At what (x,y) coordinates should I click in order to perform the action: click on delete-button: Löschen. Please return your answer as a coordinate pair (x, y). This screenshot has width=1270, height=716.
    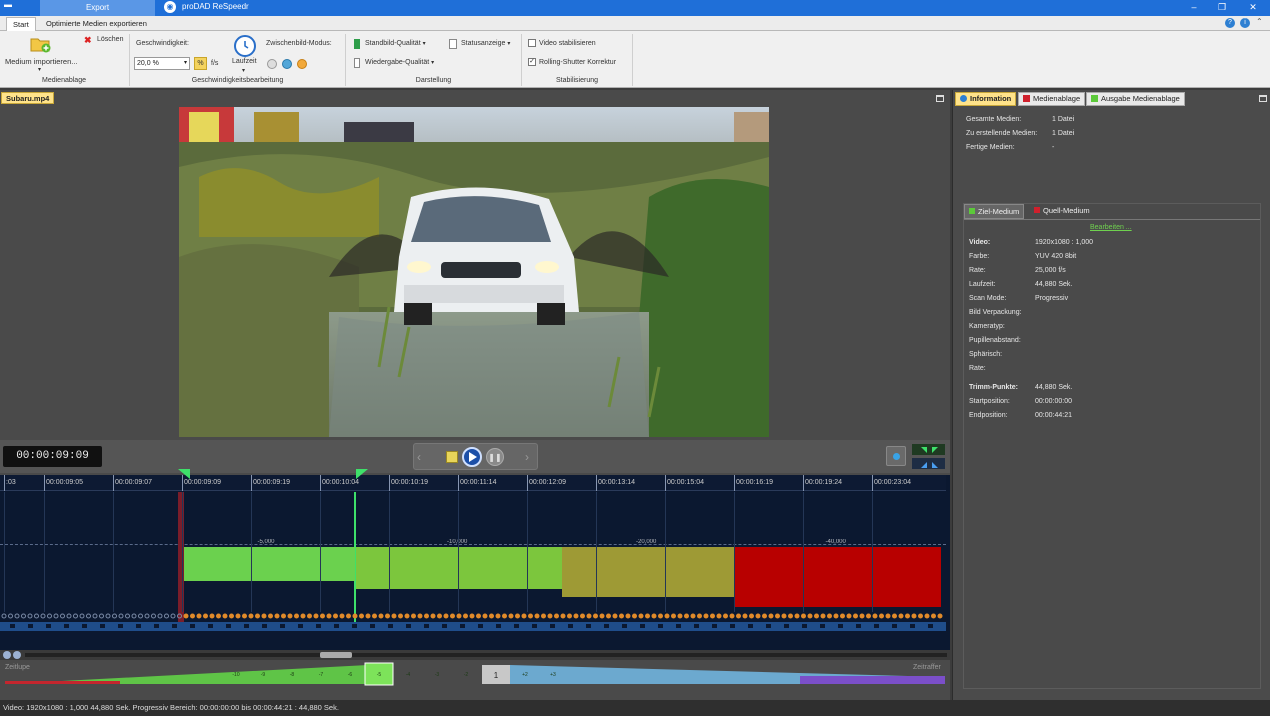
    Looking at the image, I should click on (110, 39).